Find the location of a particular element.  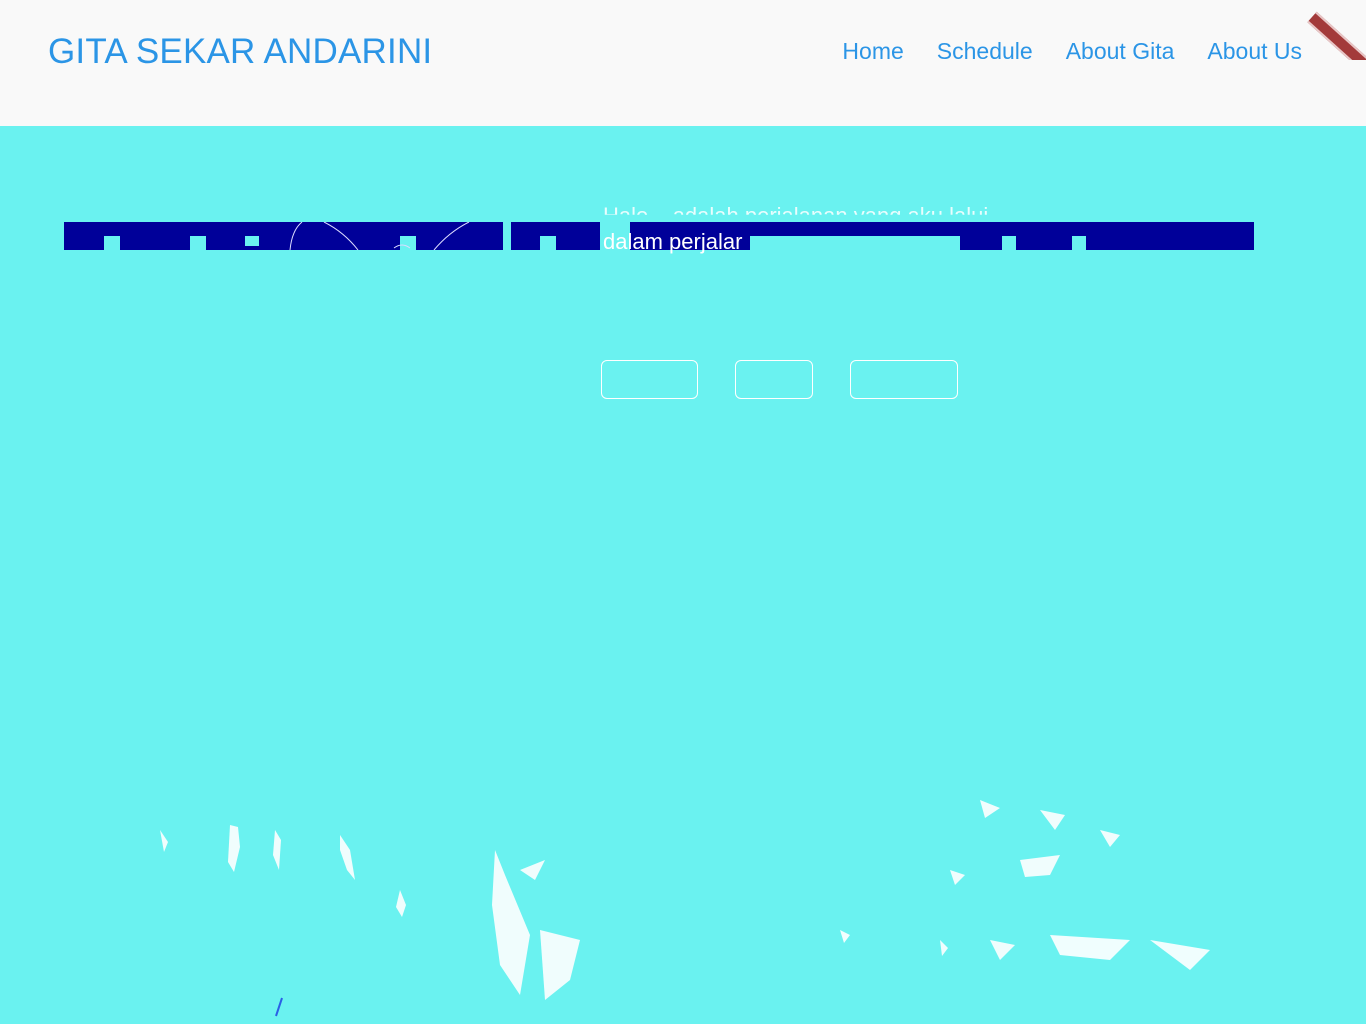

main-nav: Home Schedule About Gita About Us is located at coordinates (1072, 51).